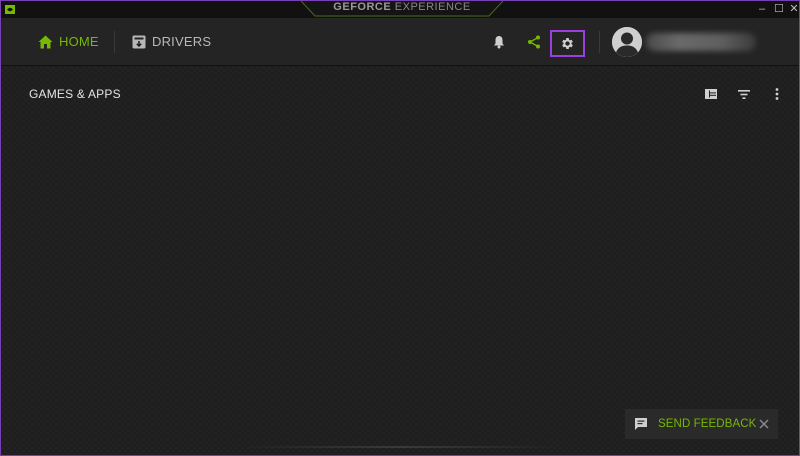 The width and height of the screenshot is (800, 456). I want to click on share-button, so click(534, 42).